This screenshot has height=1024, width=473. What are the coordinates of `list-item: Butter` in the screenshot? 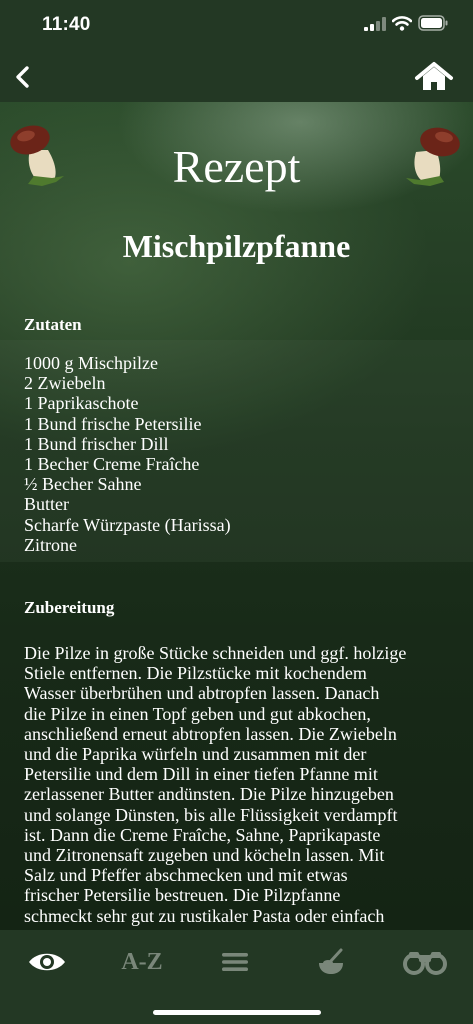 It's located at (46, 504).